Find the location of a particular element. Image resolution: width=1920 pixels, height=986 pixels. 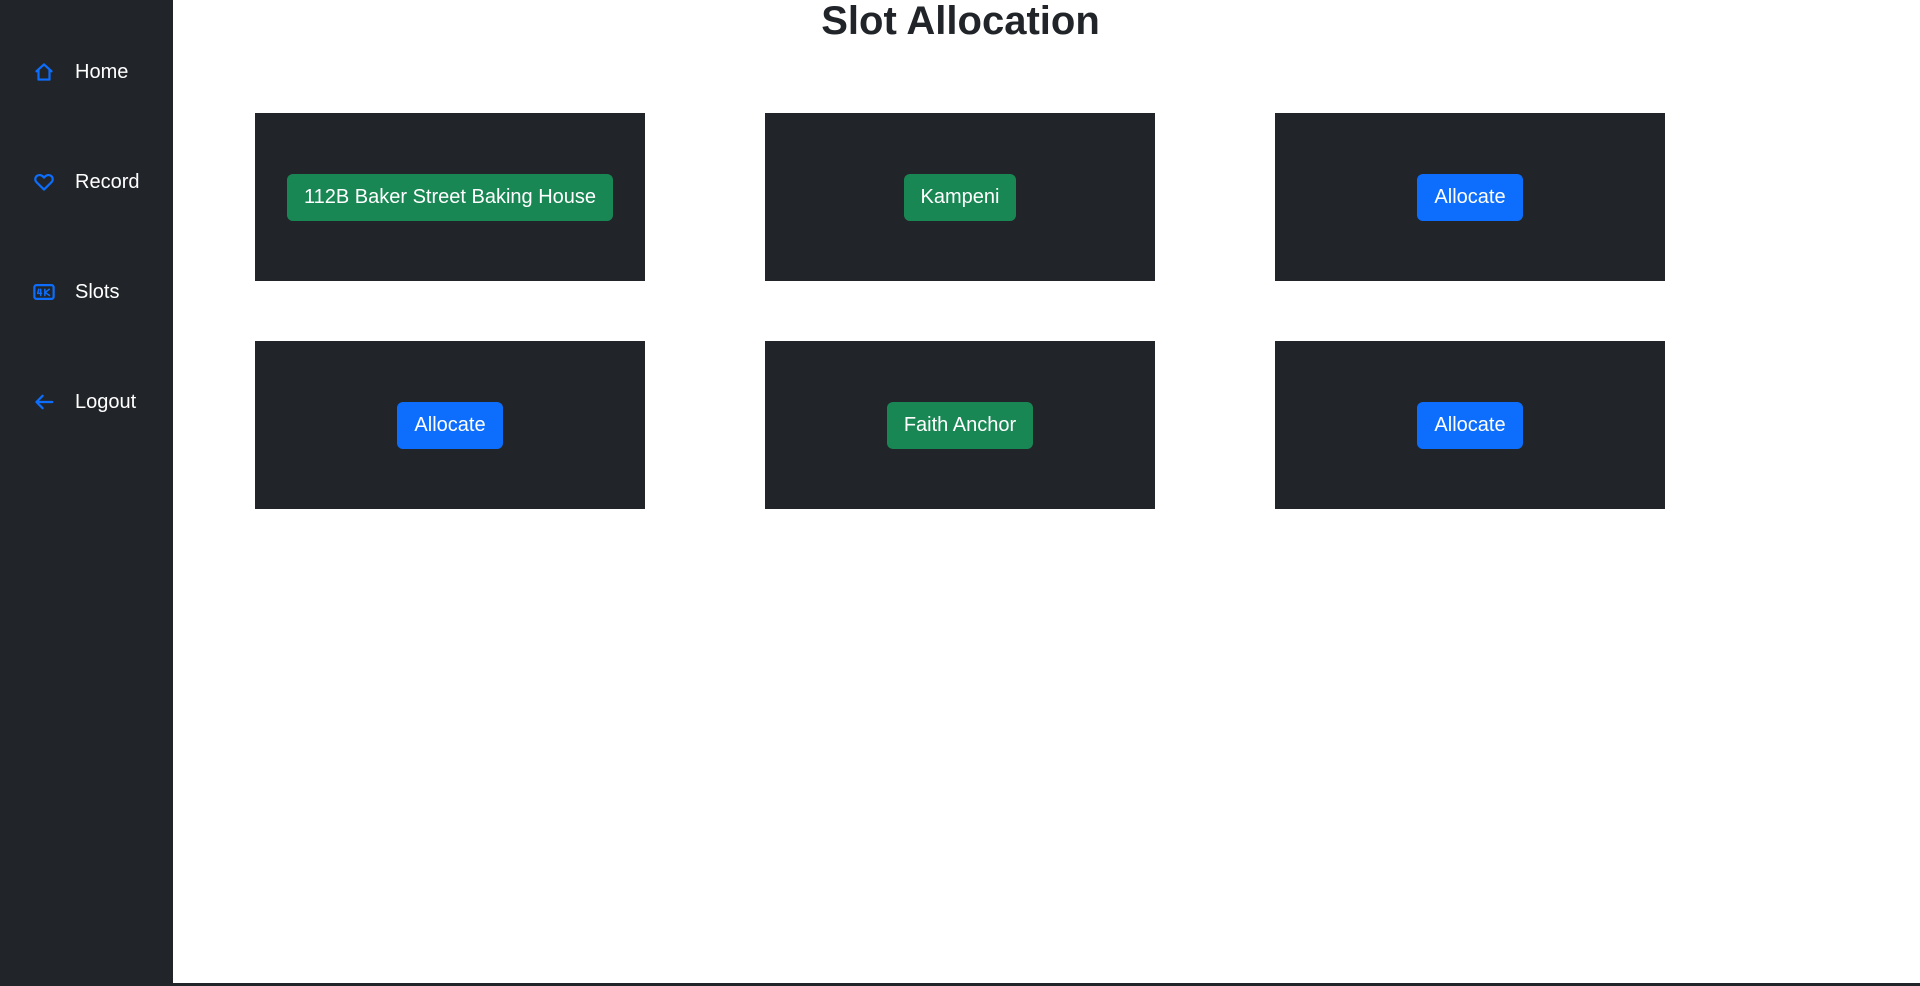

sidebar-item-label: Record is located at coordinates (107, 181).